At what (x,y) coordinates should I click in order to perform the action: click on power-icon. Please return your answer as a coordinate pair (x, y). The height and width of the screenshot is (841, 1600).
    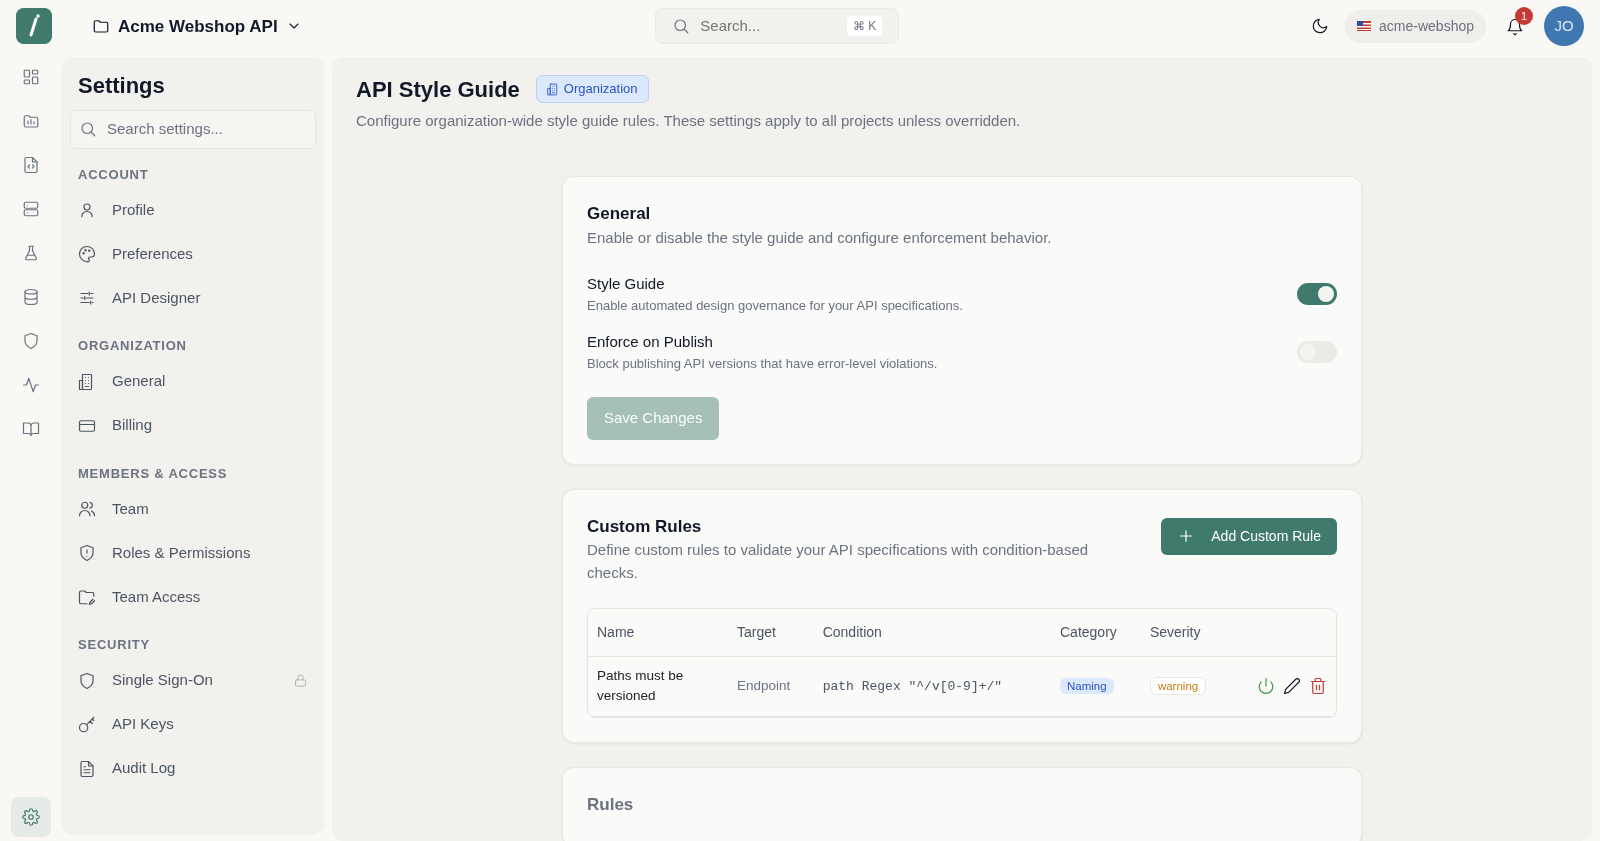
    Looking at the image, I should click on (1266, 686).